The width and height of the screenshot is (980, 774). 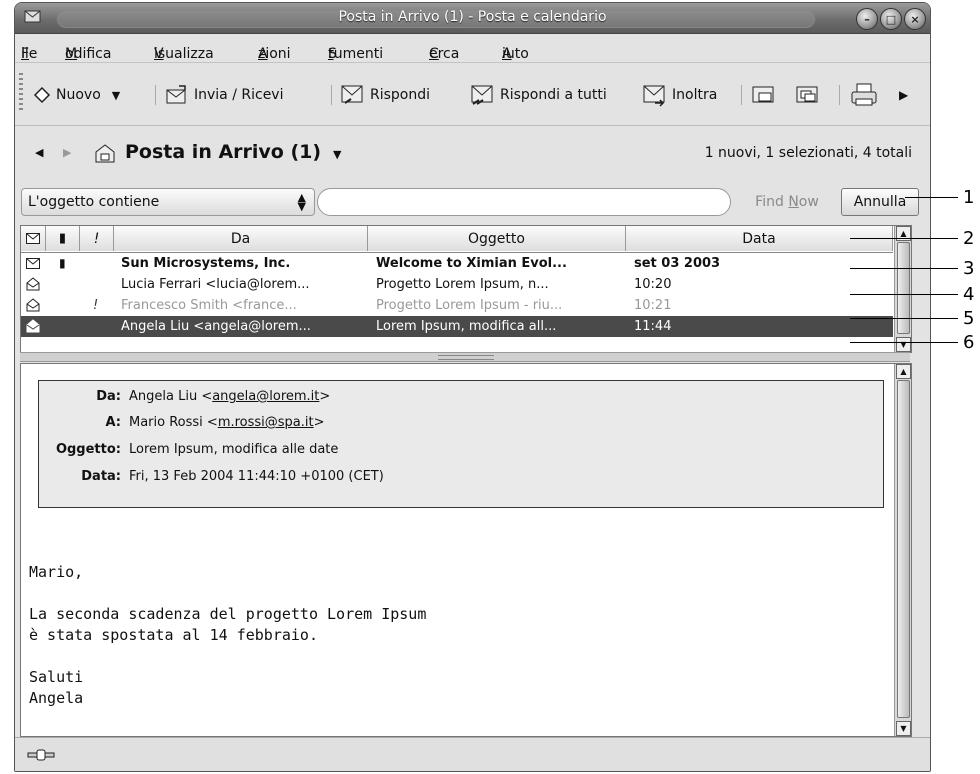 I want to click on status-column-header, so click(x=33, y=238).